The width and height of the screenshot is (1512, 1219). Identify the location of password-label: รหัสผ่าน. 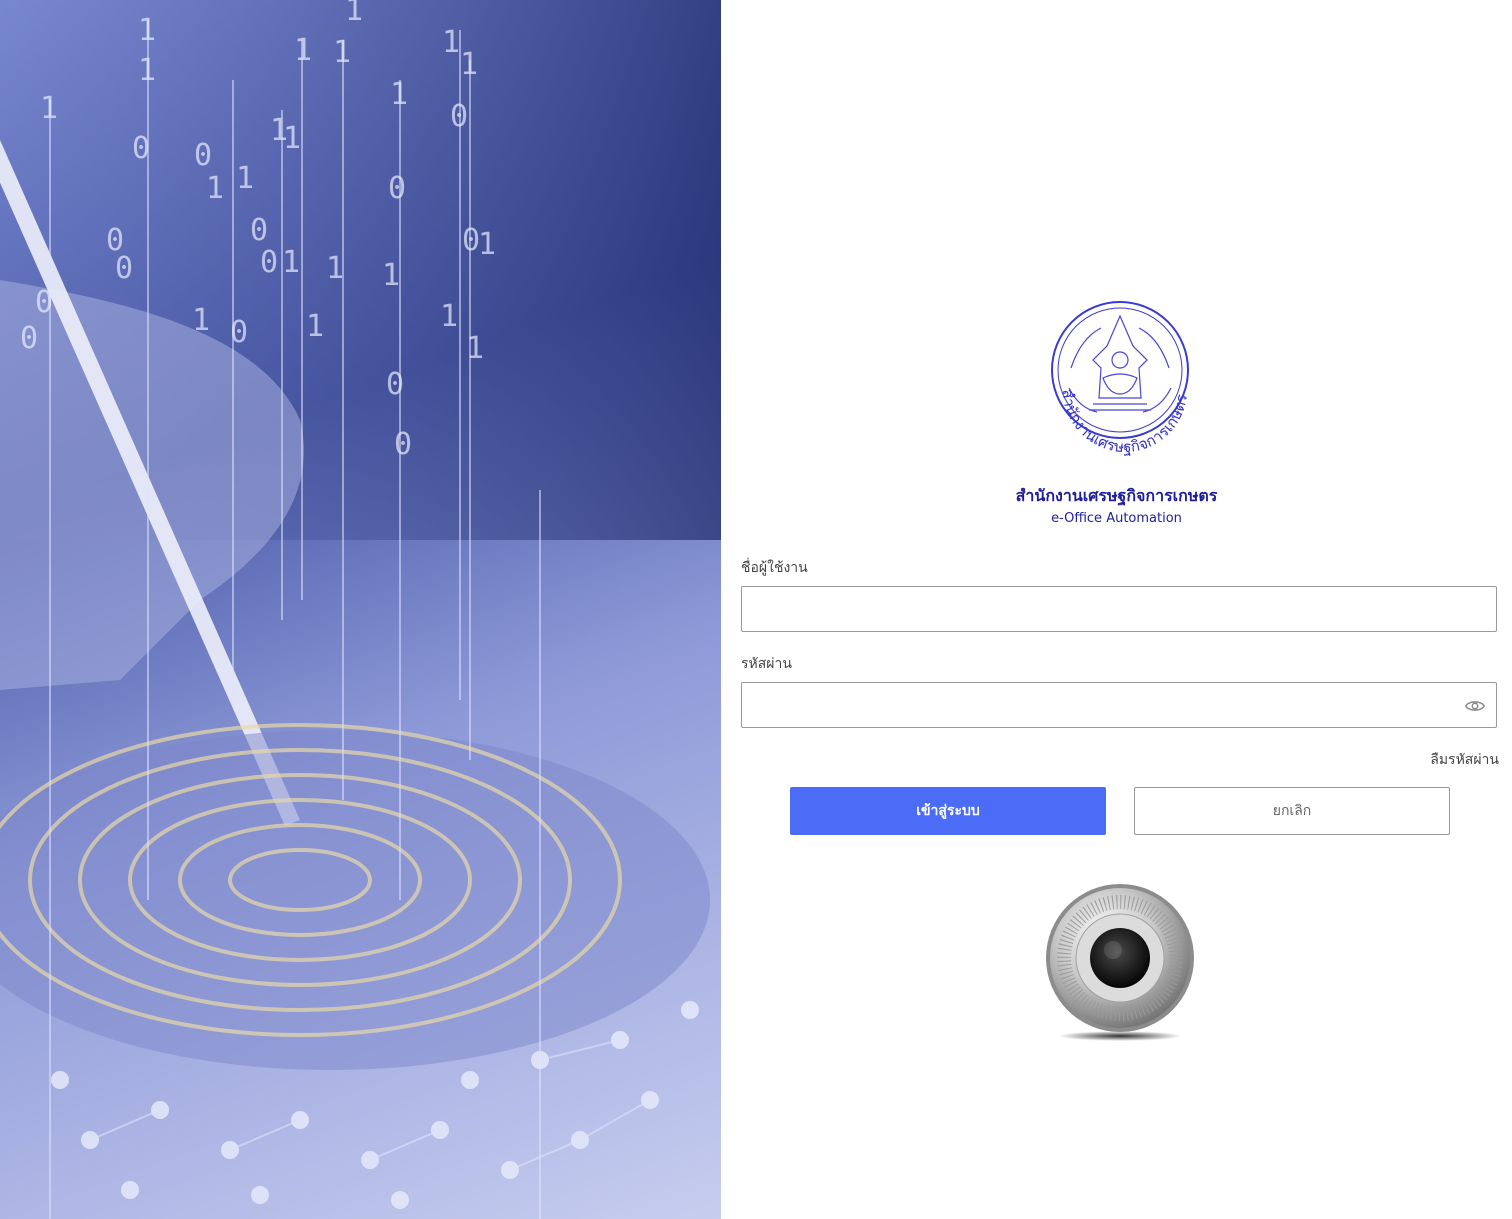
(766, 664).